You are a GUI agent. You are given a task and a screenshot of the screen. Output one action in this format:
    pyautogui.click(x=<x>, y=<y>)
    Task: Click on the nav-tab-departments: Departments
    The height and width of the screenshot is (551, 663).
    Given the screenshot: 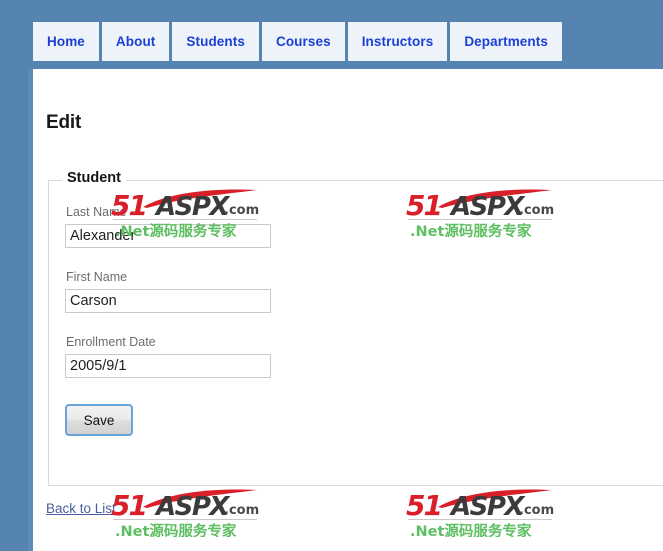 What is the action you would take?
    pyautogui.click(x=506, y=41)
    